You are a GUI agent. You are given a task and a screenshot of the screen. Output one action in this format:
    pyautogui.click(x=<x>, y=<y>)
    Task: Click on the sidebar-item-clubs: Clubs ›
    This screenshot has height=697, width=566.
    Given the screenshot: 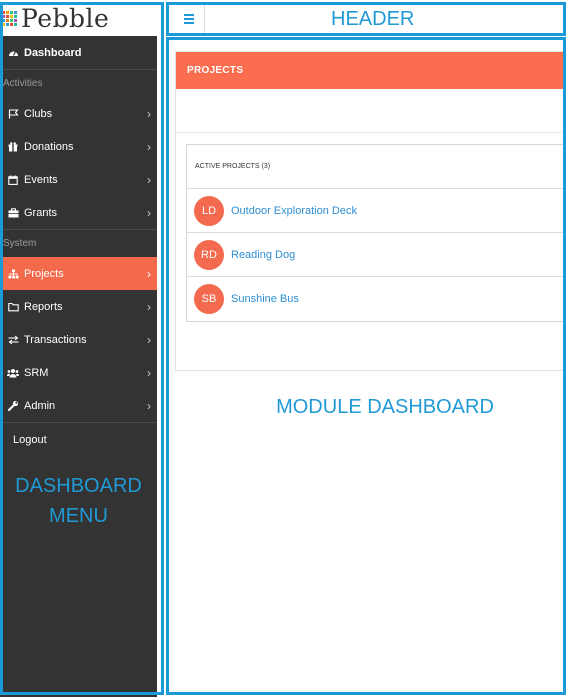 What is the action you would take?
    pyautogui.click(x=78, y=113)
    